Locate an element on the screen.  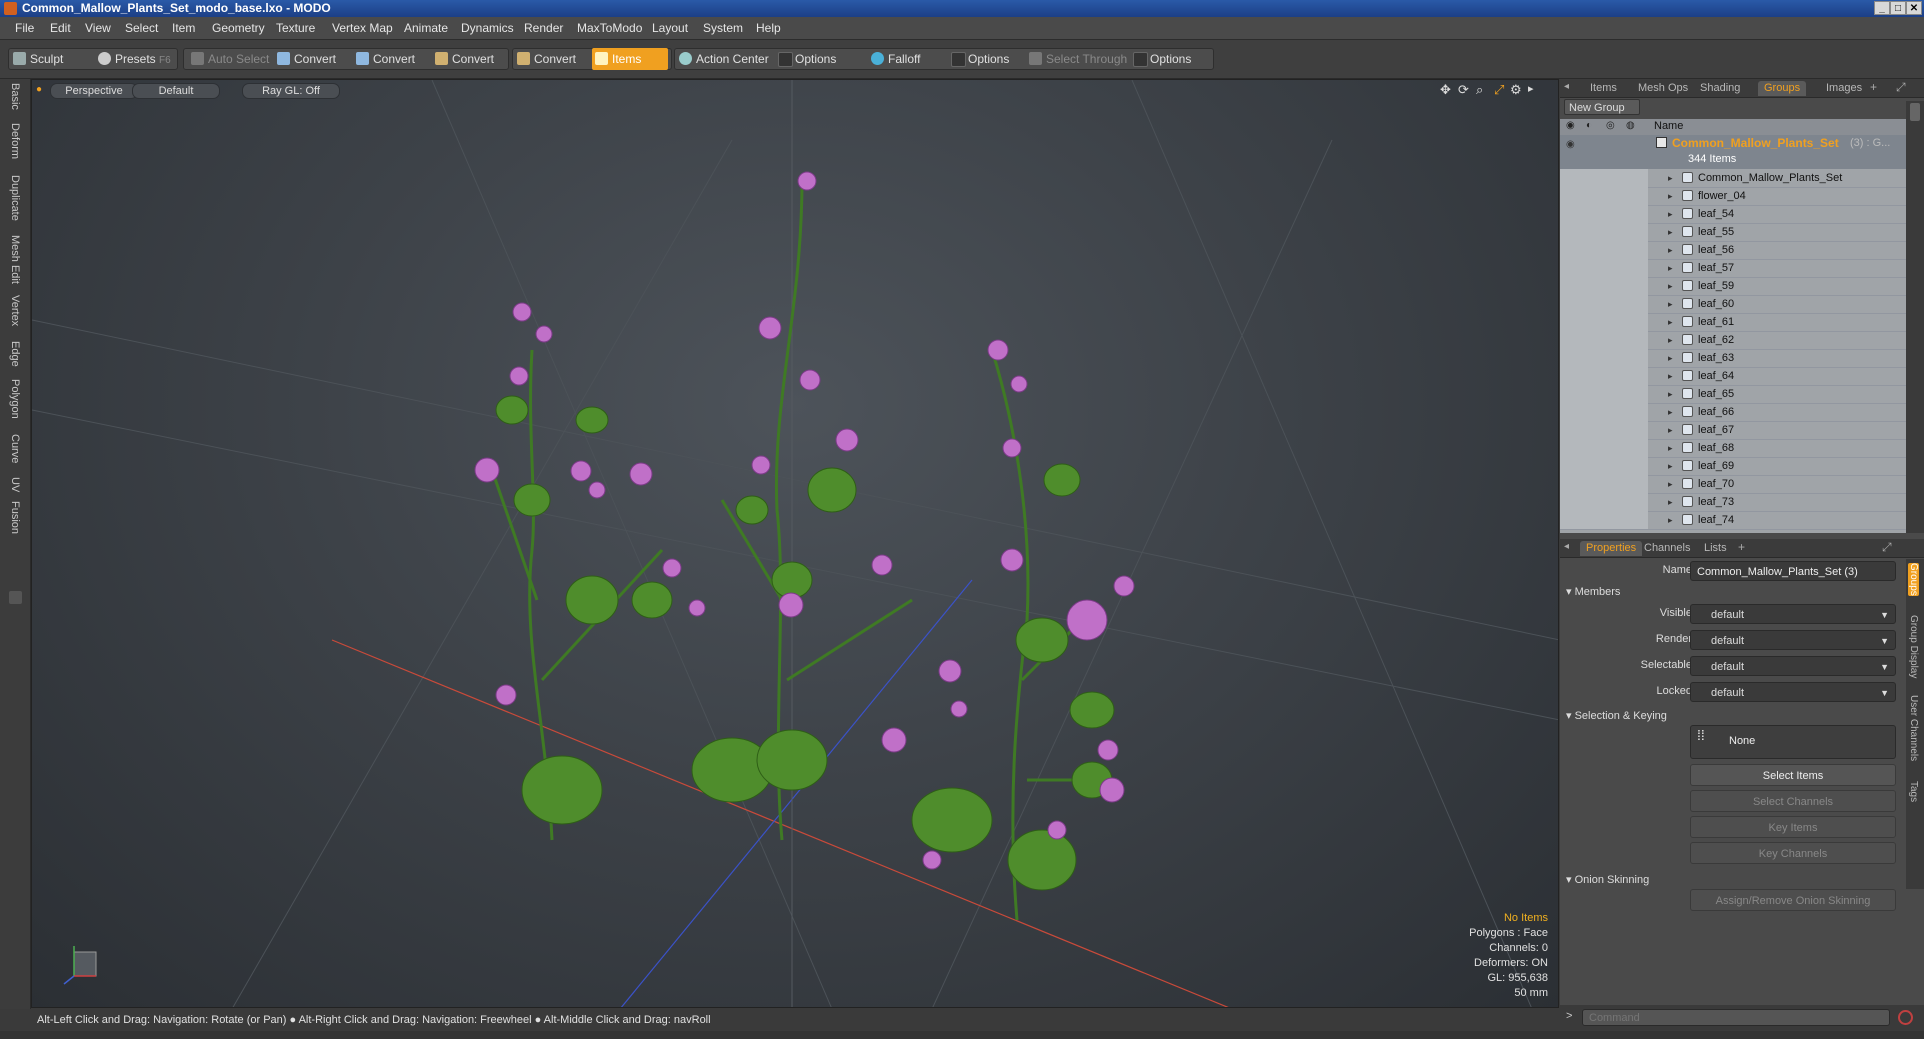
tab-uv: UV is located at coordinates (15, 484).